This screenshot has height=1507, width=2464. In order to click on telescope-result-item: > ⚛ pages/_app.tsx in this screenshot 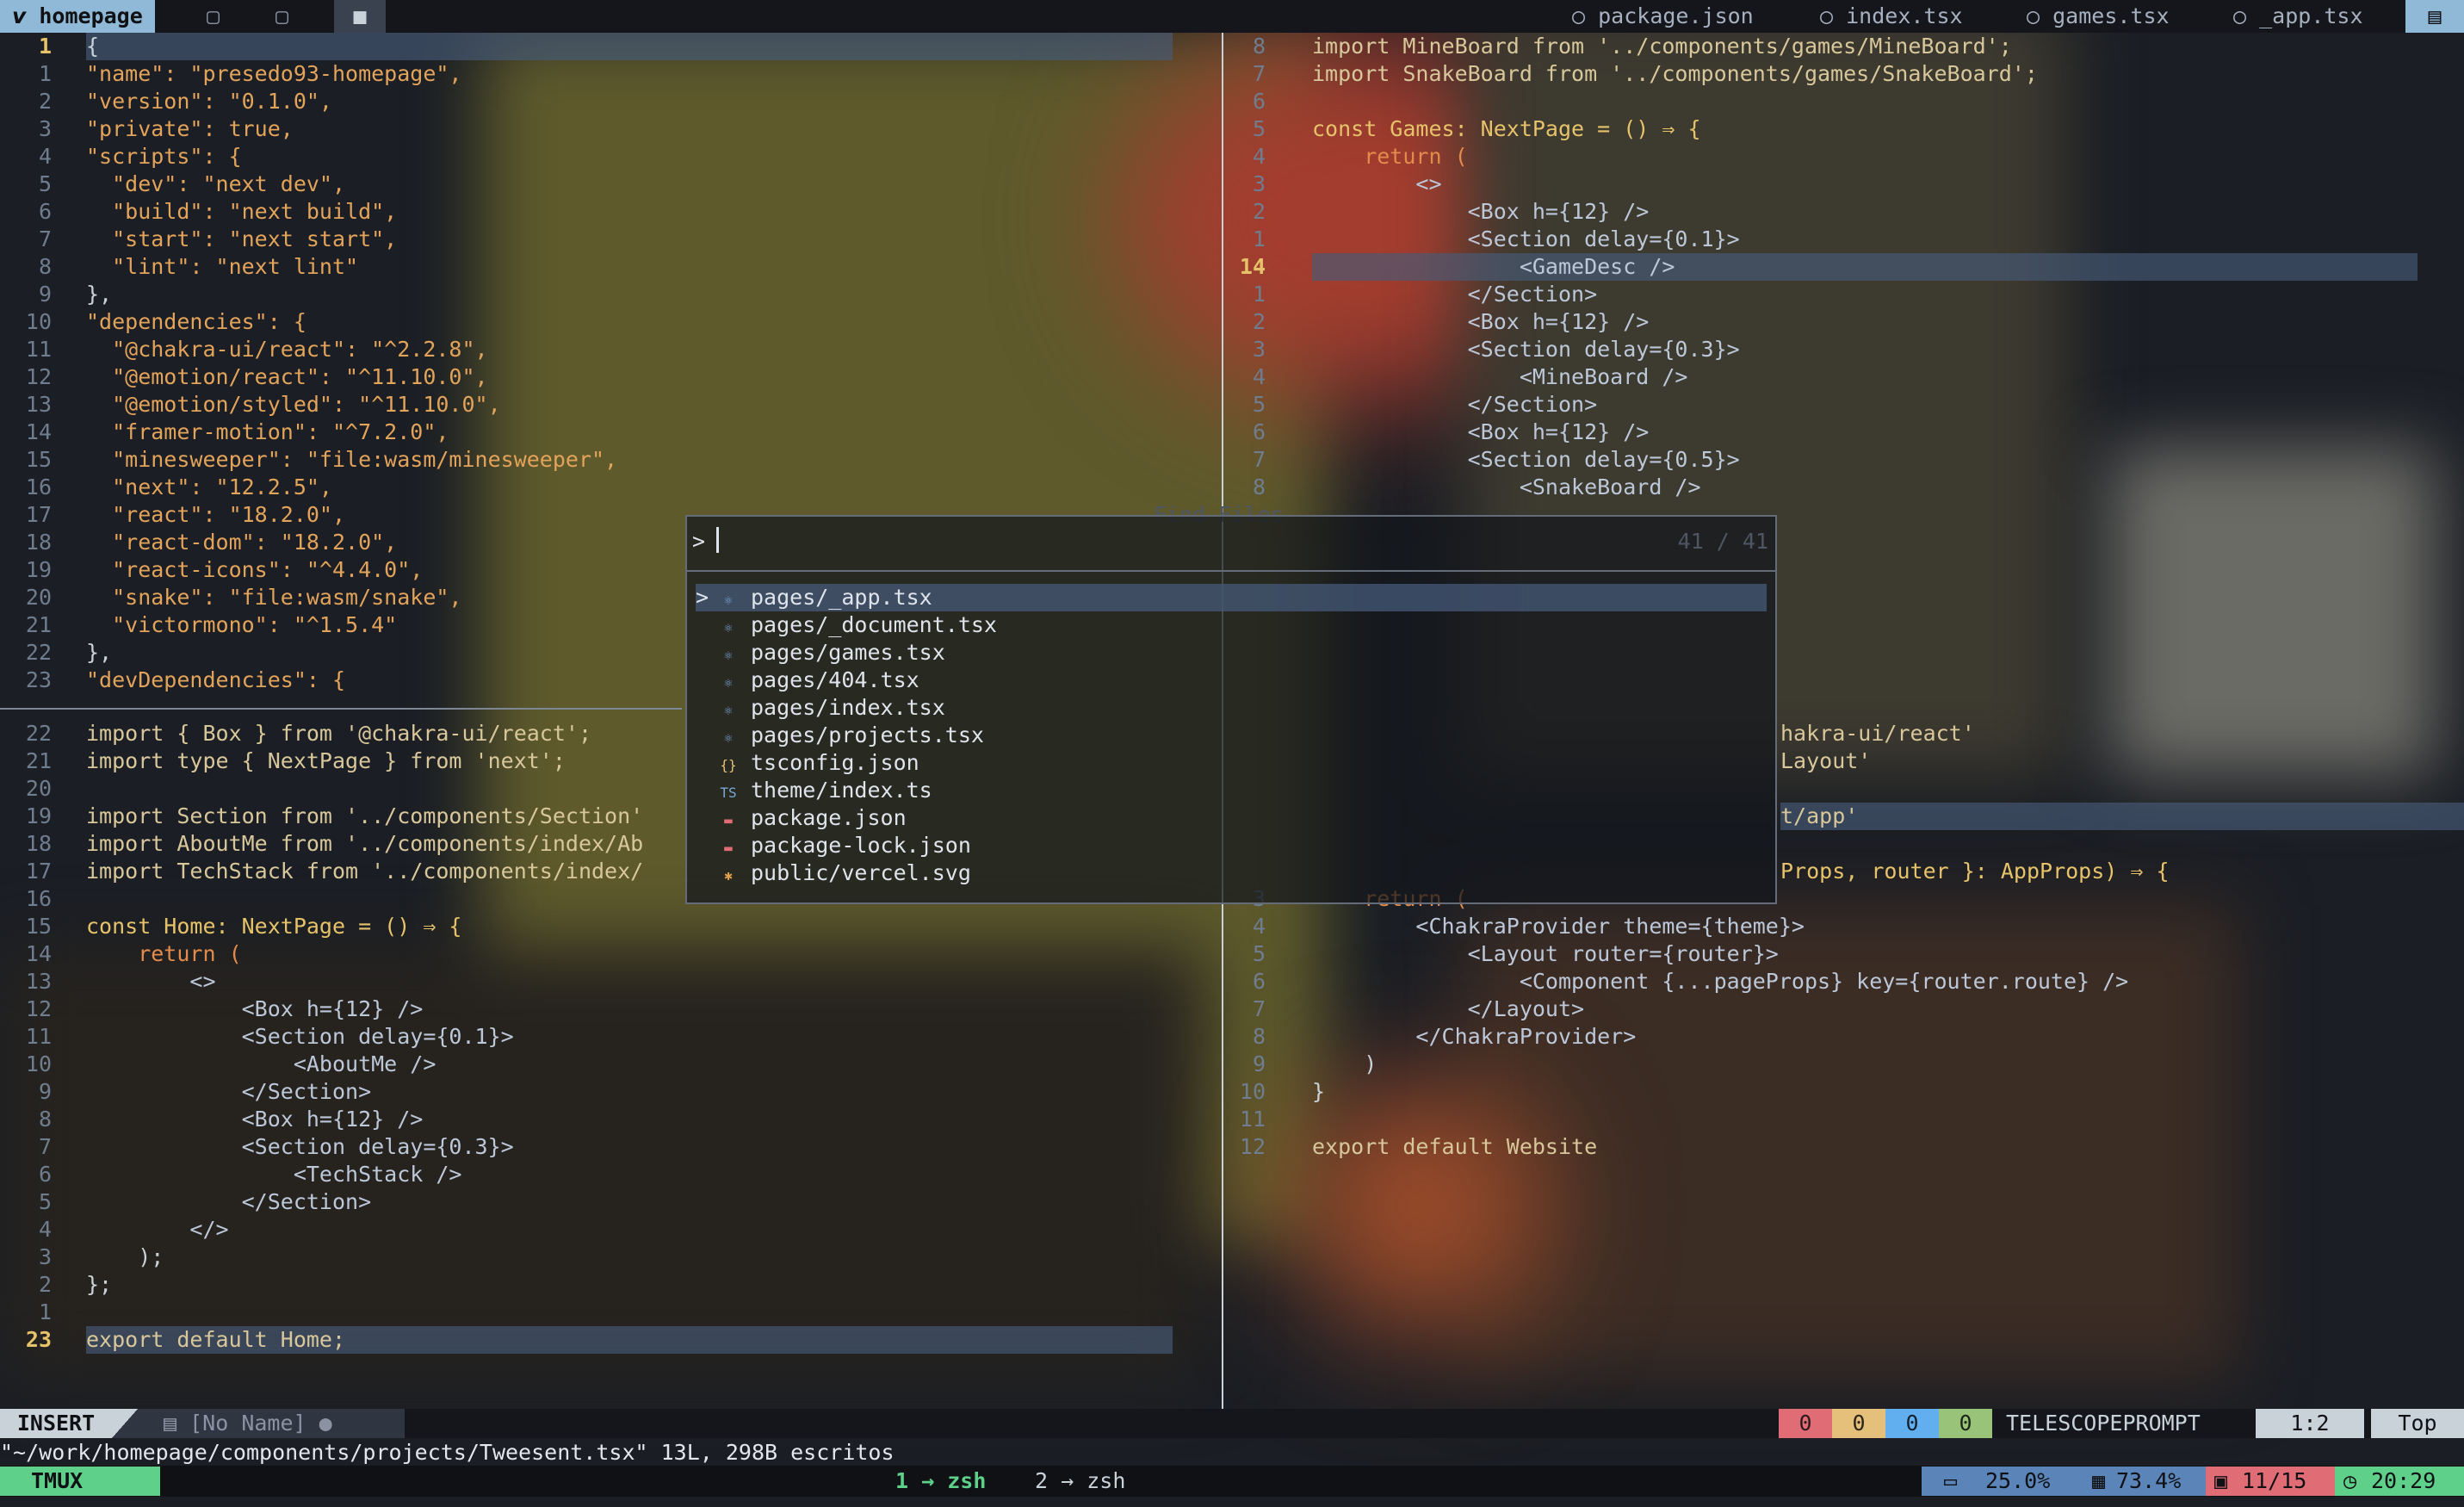, I will do `click(1231, 597)`.